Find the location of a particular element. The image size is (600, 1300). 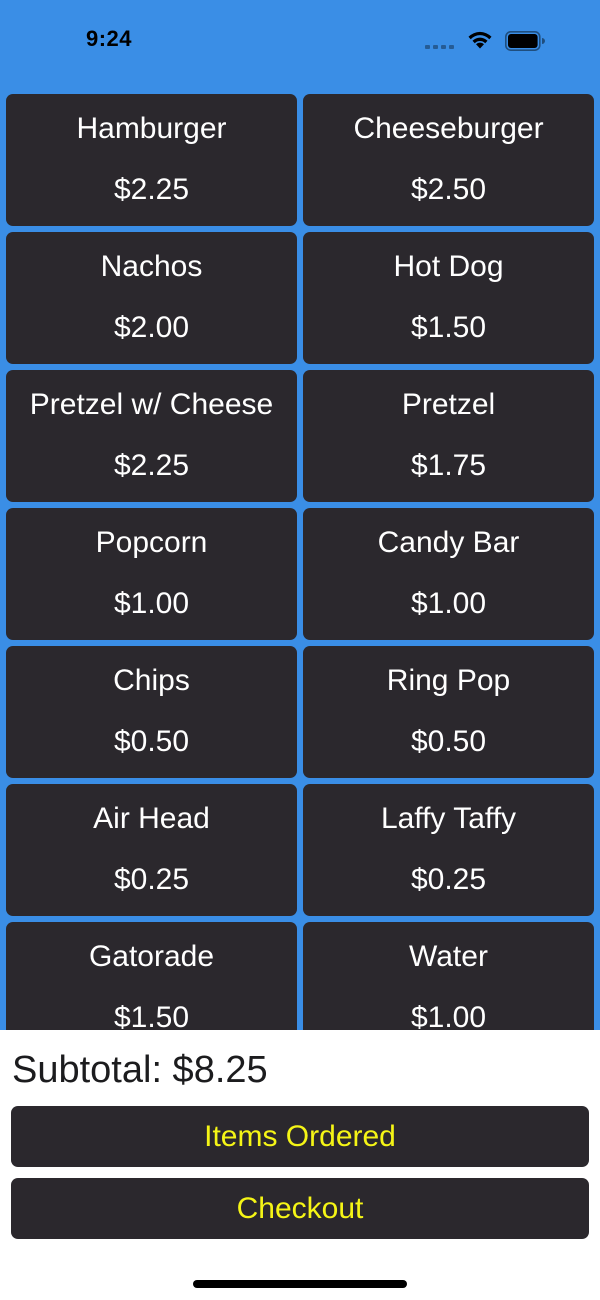

menu-item-candy-bar: Candy Bar $1.00 is located at coordinates (448, 574).